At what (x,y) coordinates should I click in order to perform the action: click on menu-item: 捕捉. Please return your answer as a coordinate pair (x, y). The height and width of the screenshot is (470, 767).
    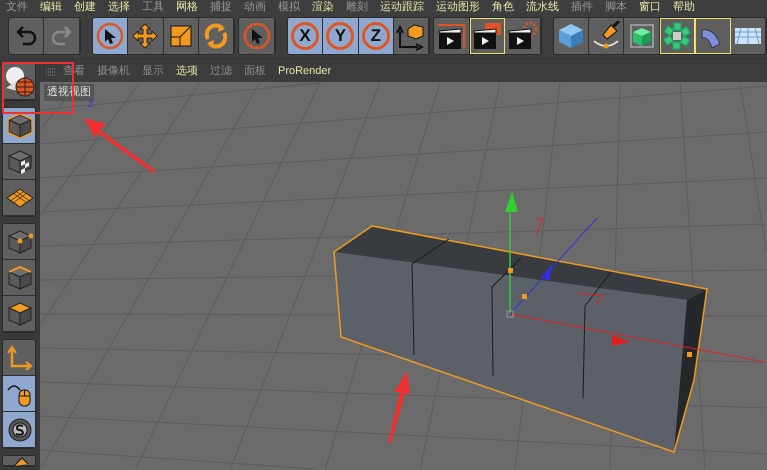
    Looking at the image, I should click on (221, 7).